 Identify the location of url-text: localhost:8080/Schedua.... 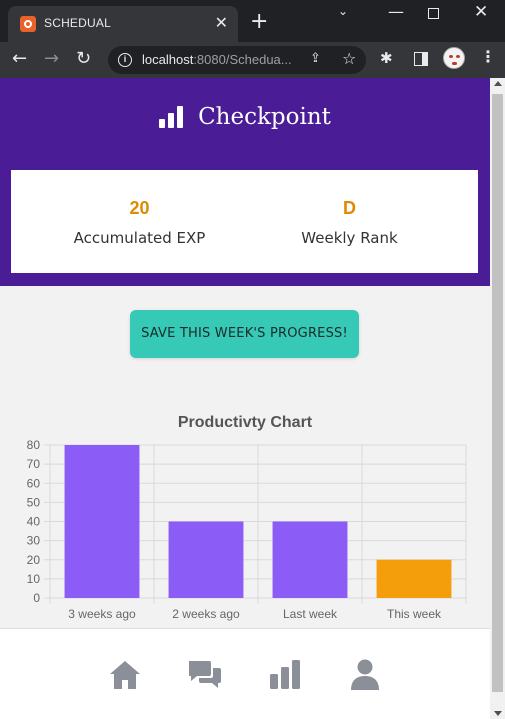
(217, 59).